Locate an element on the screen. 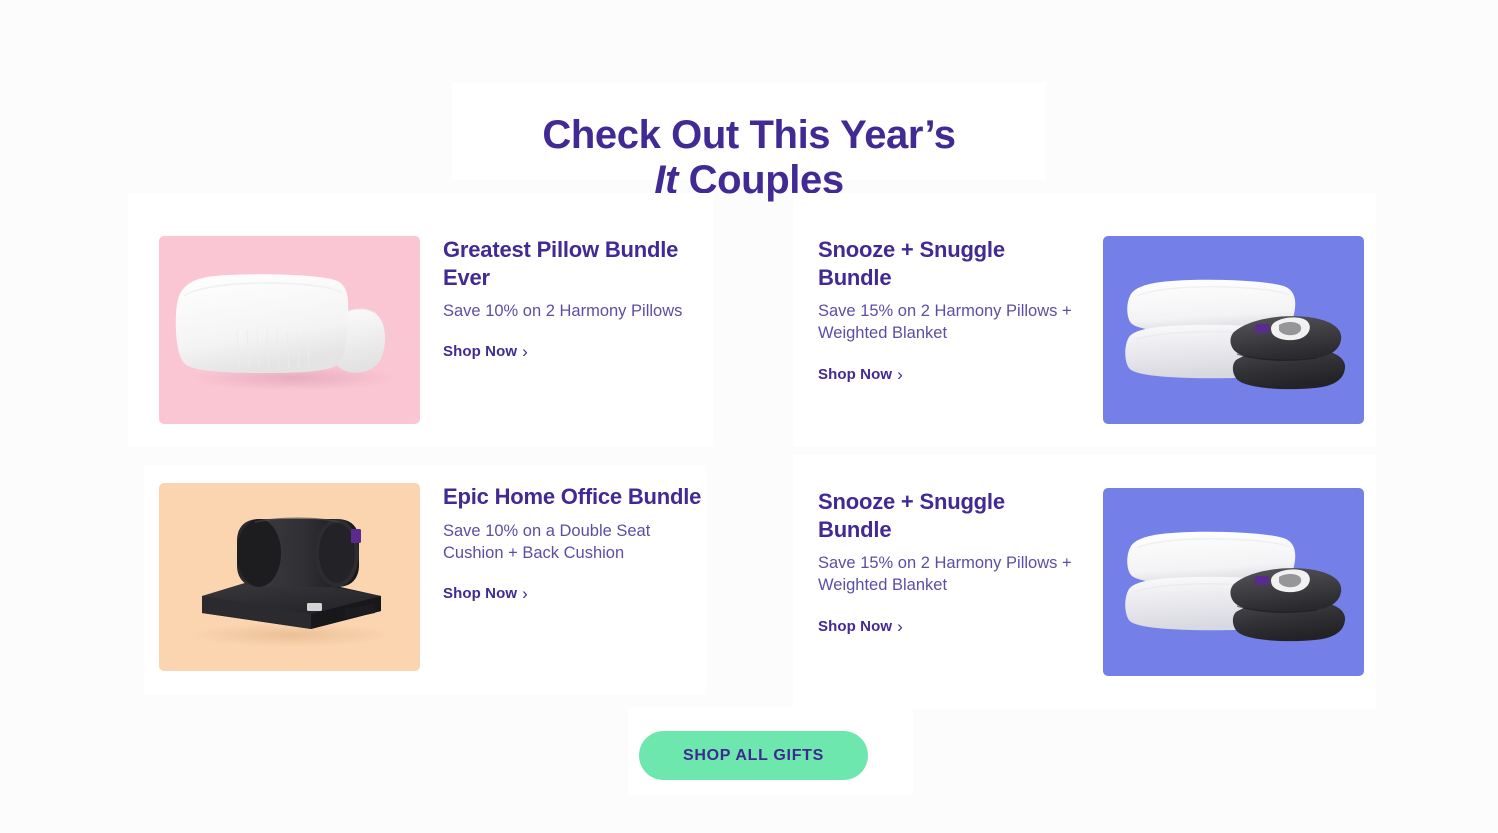 Image resolution: width=1498 pixels, height=833 pixels. card-title: Epic Home Office Bundle is located at coordinates (572, 496).